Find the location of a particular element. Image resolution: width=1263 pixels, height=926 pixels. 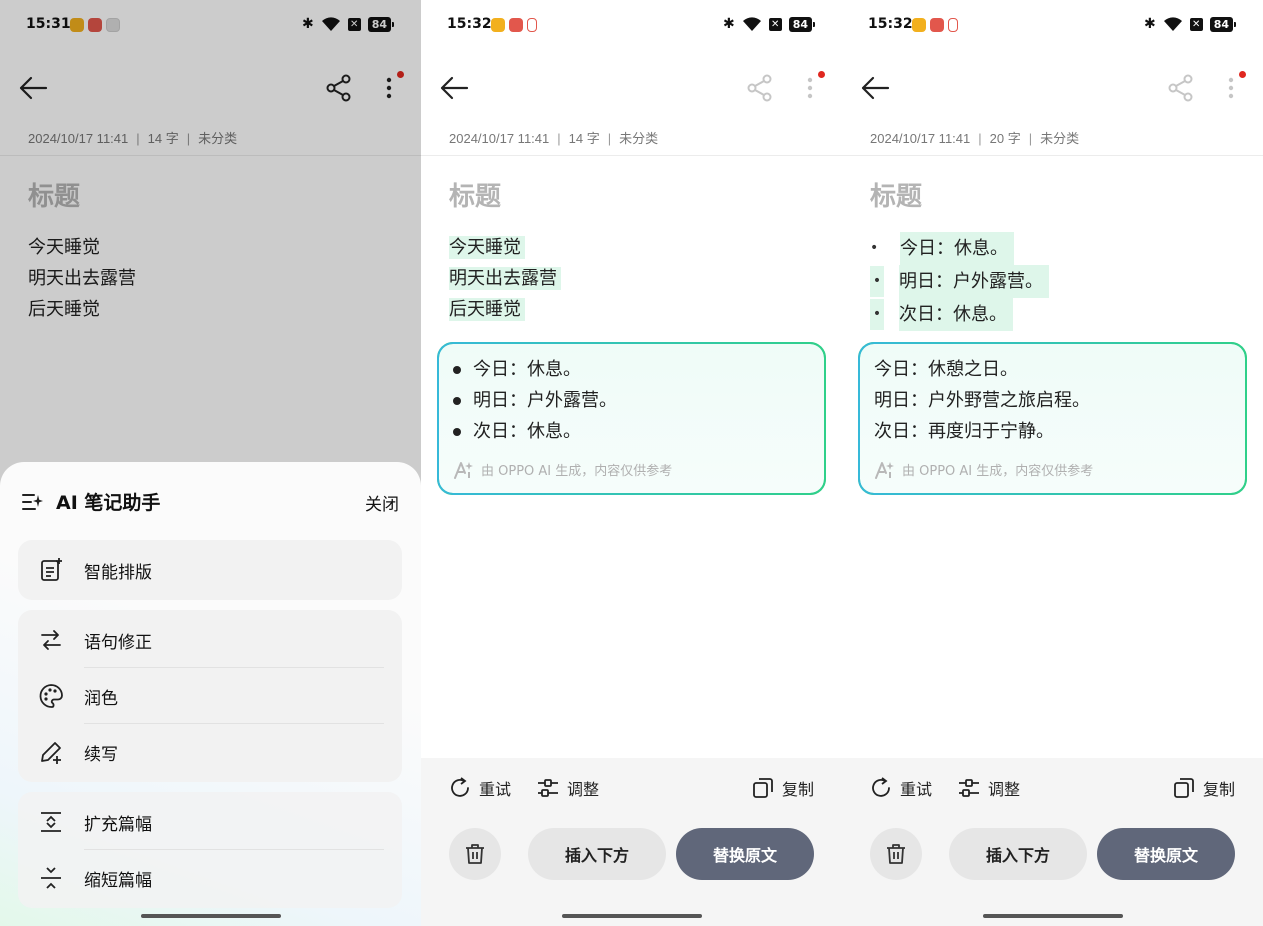

copy-icon is located at coordinates (1184, 788).